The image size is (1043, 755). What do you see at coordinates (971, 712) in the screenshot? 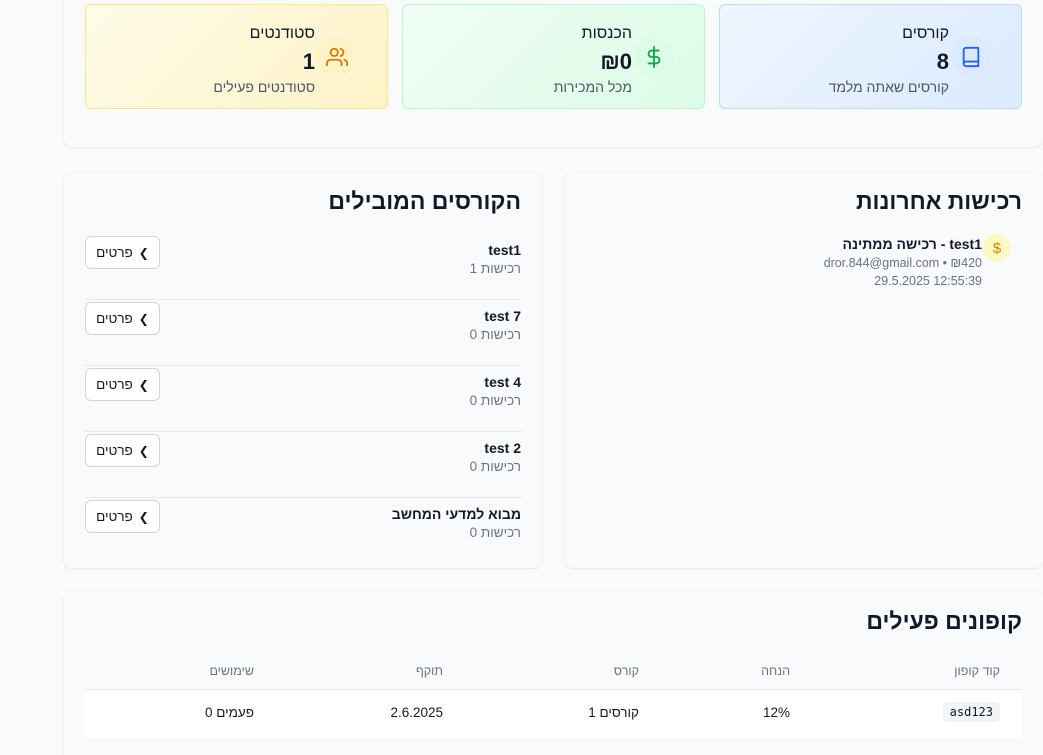
I see `coupon-code: asd123` at bounding box center [971, 712].